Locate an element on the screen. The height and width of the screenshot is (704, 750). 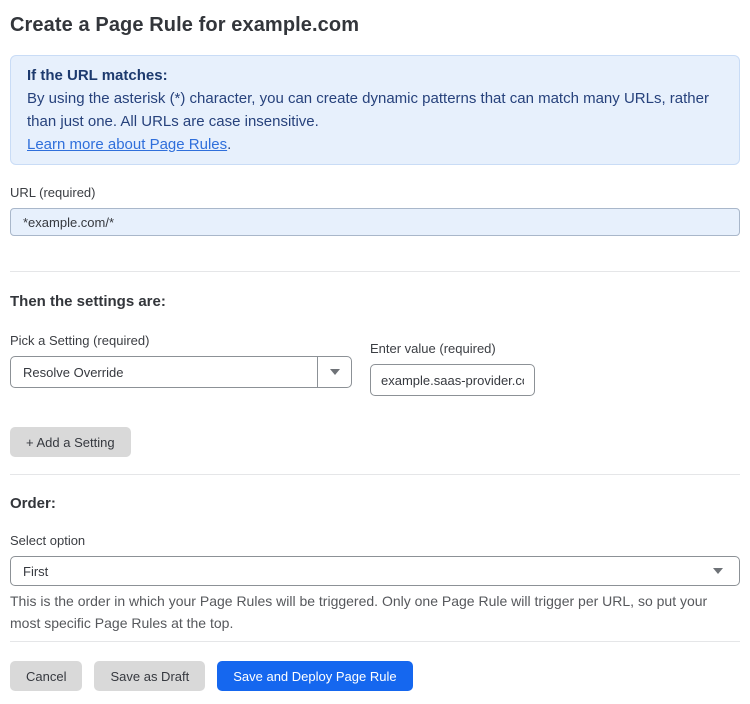
settings-section-heading: Then the settings are: is located at coordinates (88, 301).